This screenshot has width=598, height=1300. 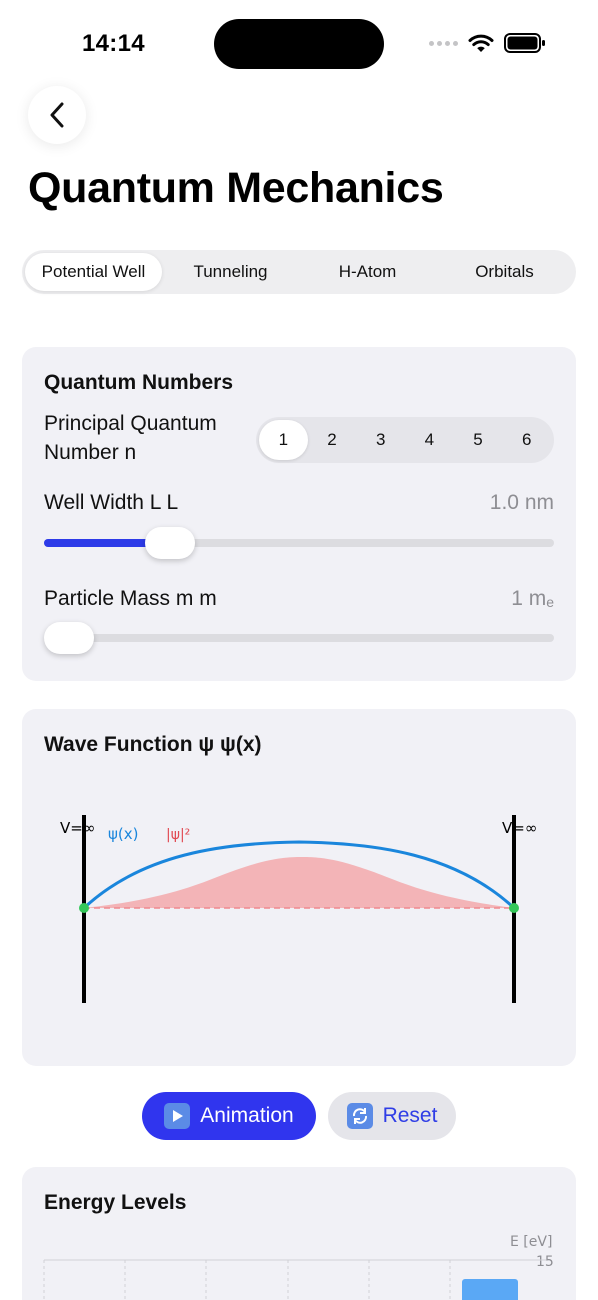 What do you see at coordinates (298, 909) in the screenshot?
I see `wave-function-plot: V=∞ V=∞ ψ(x) |ψ|²` at bounding box center [298, 909].